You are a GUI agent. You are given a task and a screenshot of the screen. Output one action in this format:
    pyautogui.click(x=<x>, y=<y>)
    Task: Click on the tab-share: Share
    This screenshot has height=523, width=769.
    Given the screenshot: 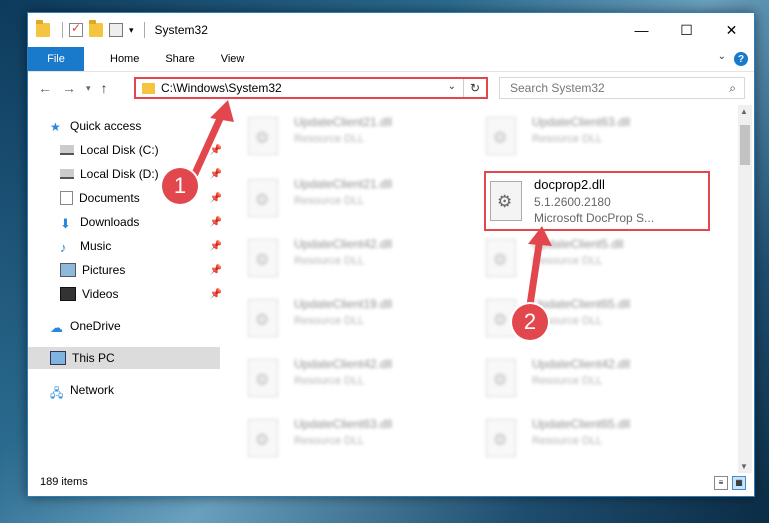 What is the action you would take?
    pyautogui.click(x=179, y=59)
    